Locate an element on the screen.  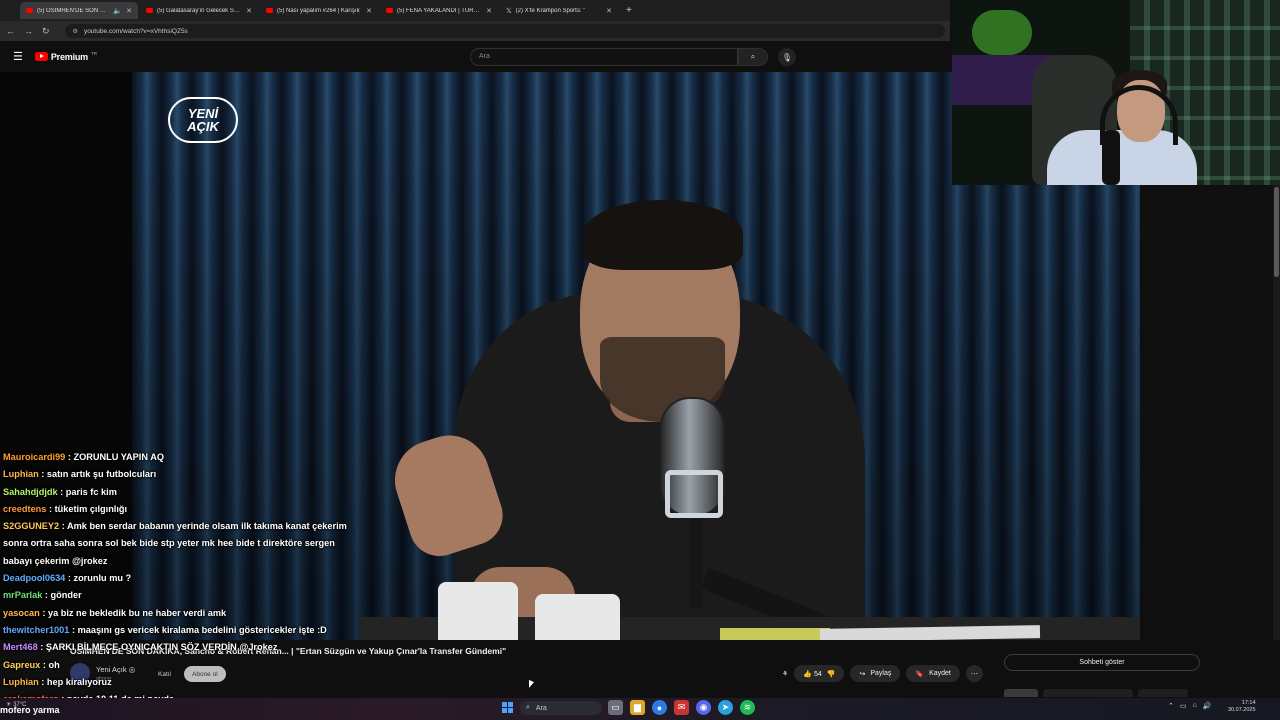
chat-username: Deadpool0634 is located at coordinates (34, 578).